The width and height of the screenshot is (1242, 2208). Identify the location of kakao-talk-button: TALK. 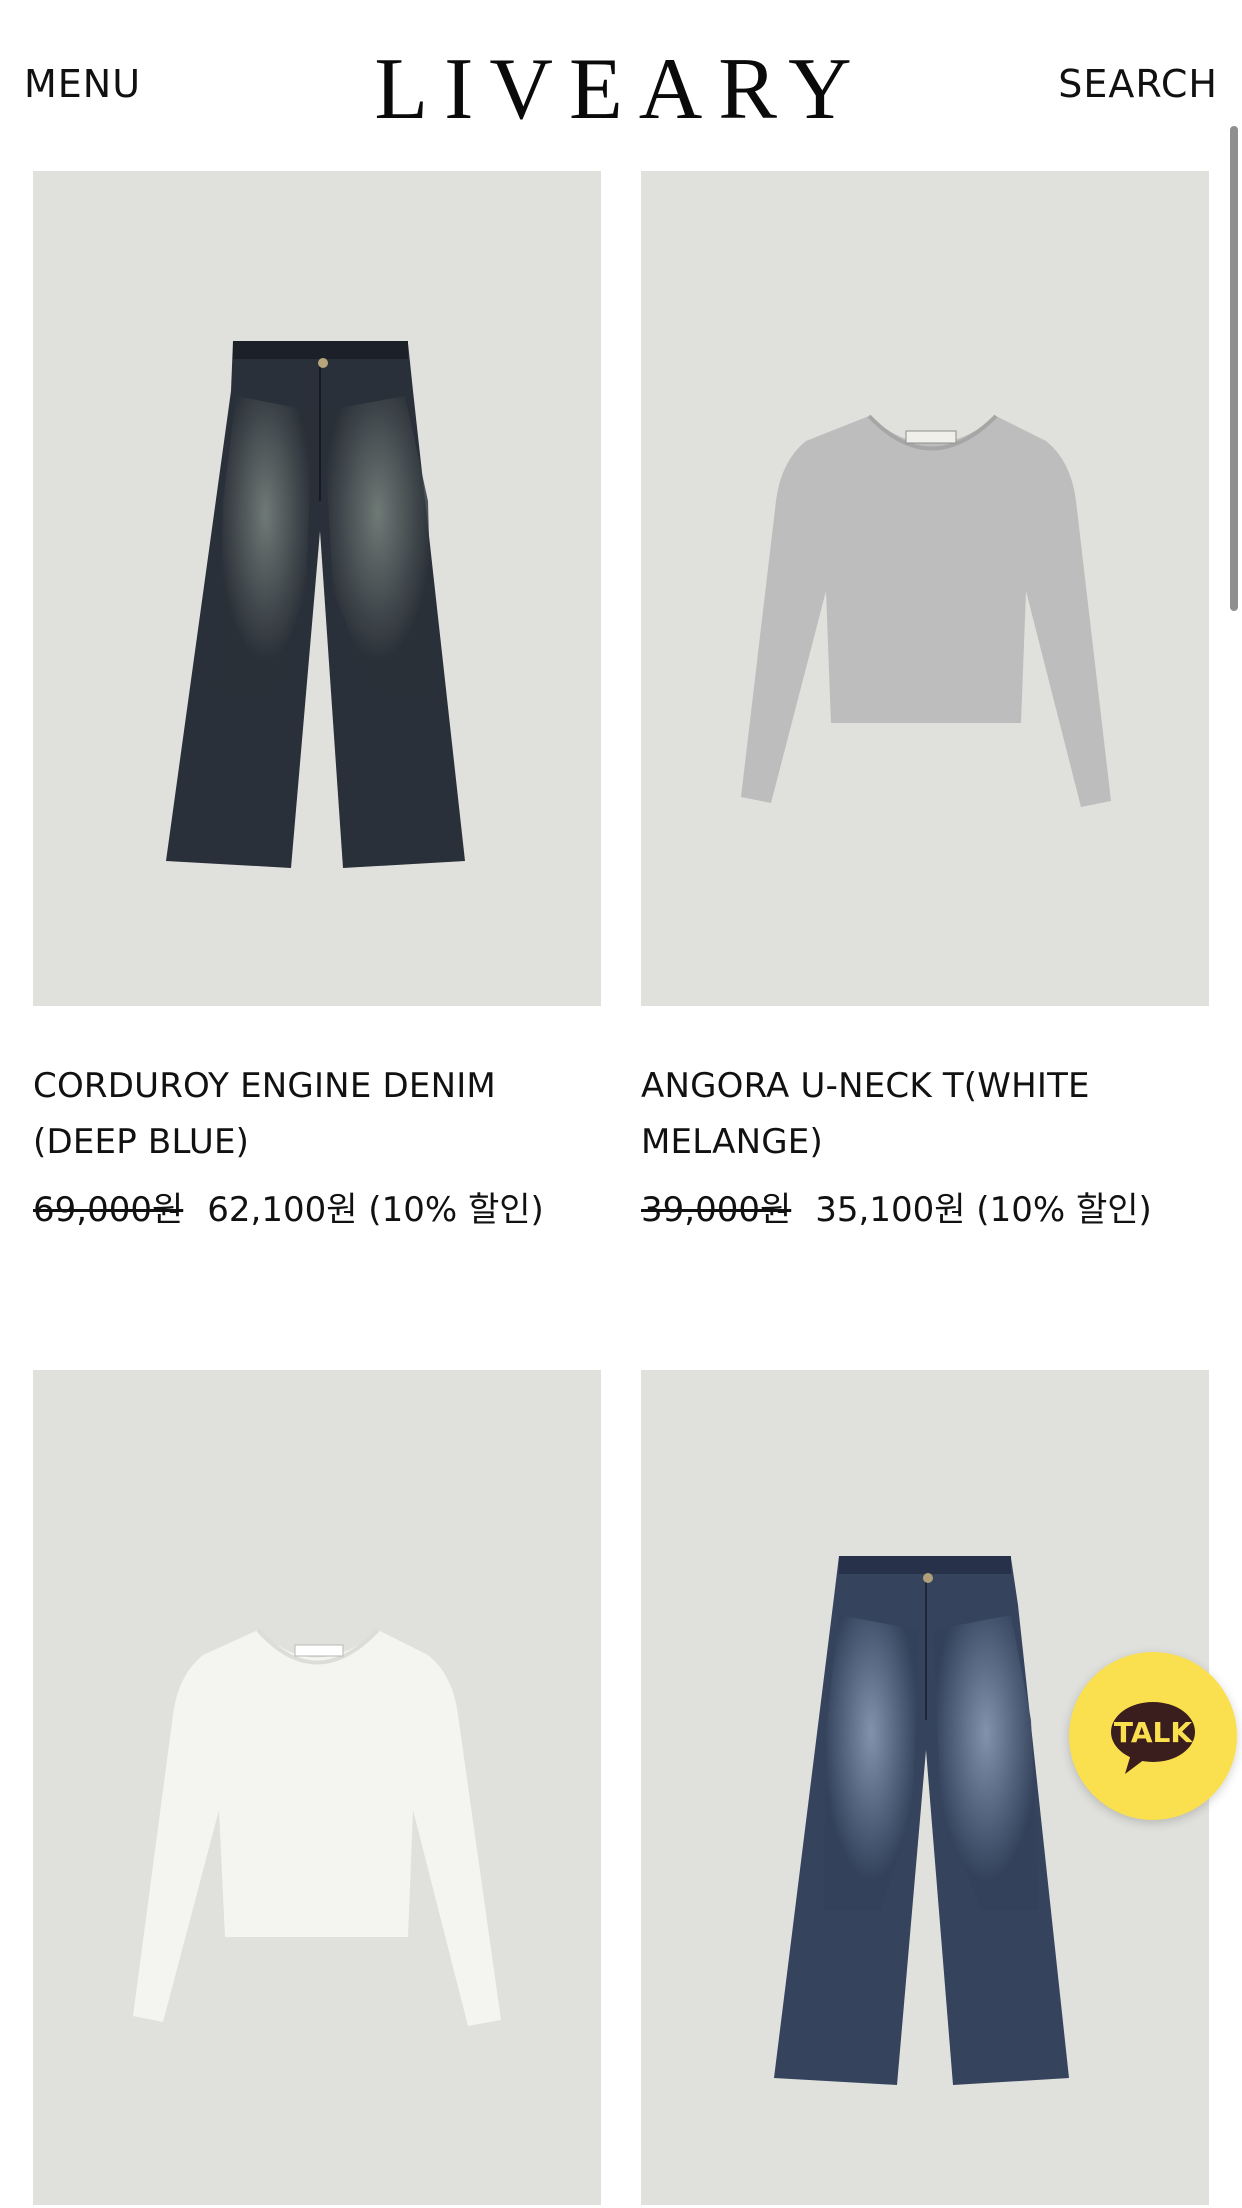
(1153, 1736).